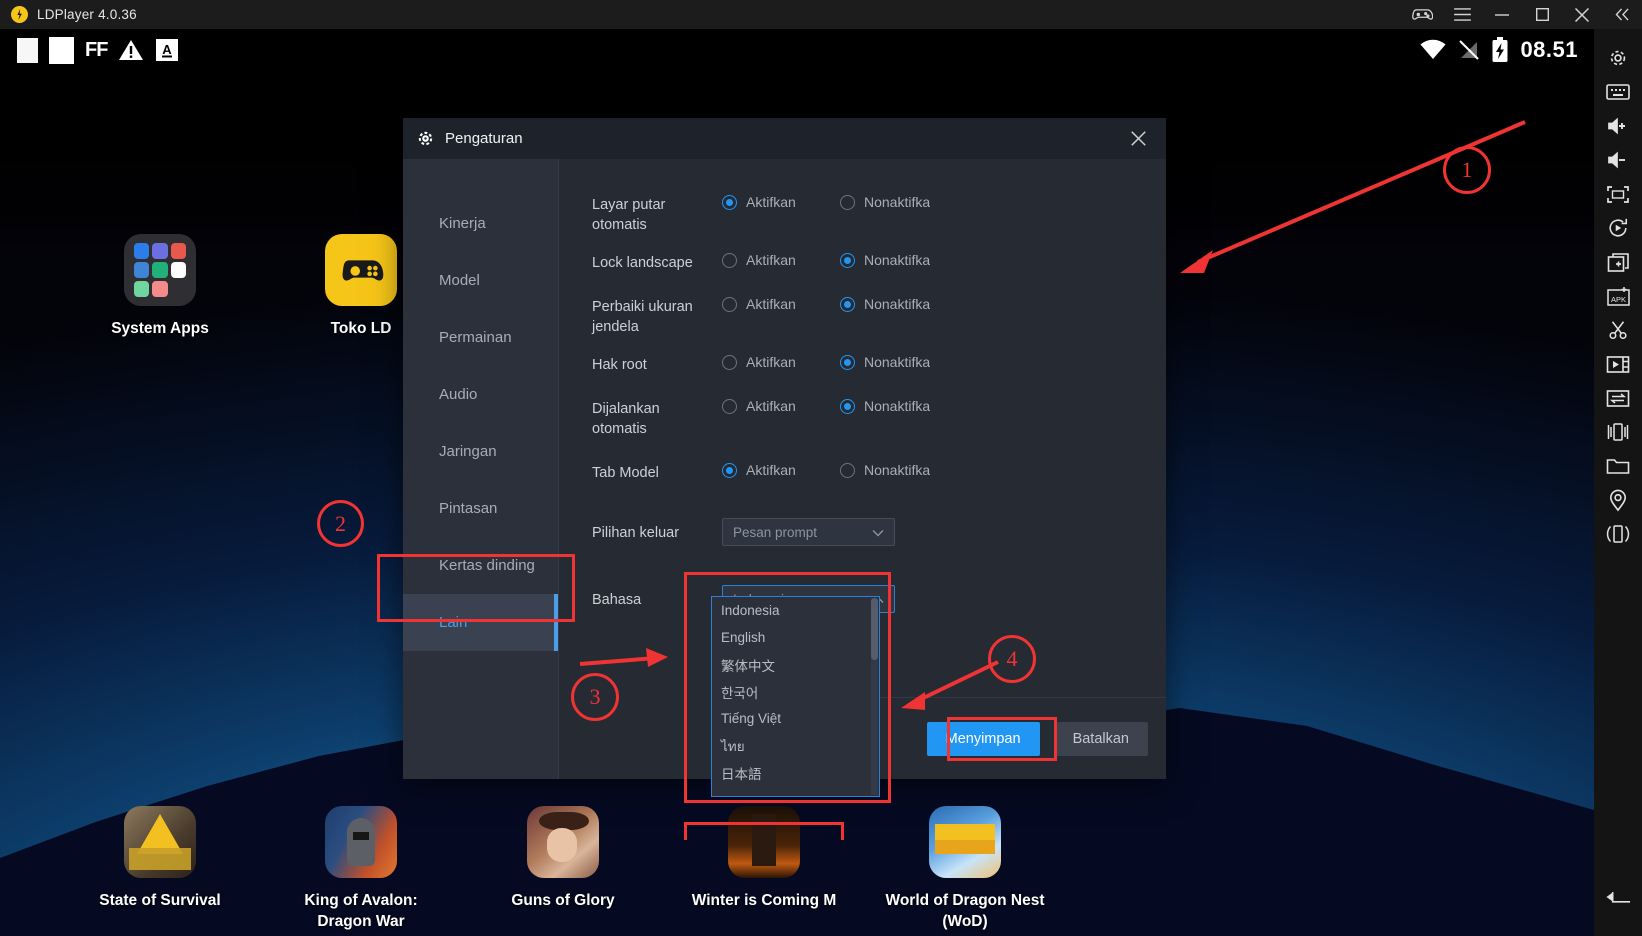 The image size is (1642, 936). Describe the element at coordinates (480, 394) in the screenshot. I see `sidebar-item-audio: Audio` at that location.